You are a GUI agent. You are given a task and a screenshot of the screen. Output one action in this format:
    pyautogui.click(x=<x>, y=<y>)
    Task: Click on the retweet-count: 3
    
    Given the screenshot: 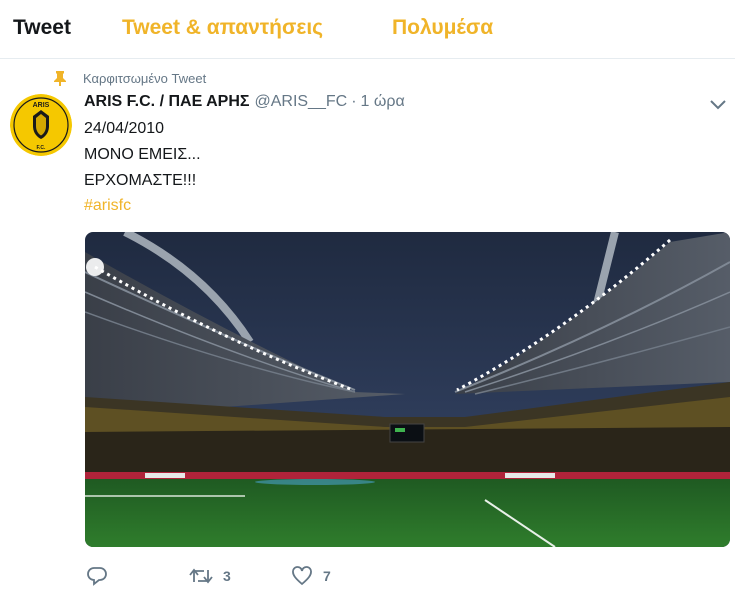 What is the action you would take?
    pyautogui.click(x=227, y=576)
    